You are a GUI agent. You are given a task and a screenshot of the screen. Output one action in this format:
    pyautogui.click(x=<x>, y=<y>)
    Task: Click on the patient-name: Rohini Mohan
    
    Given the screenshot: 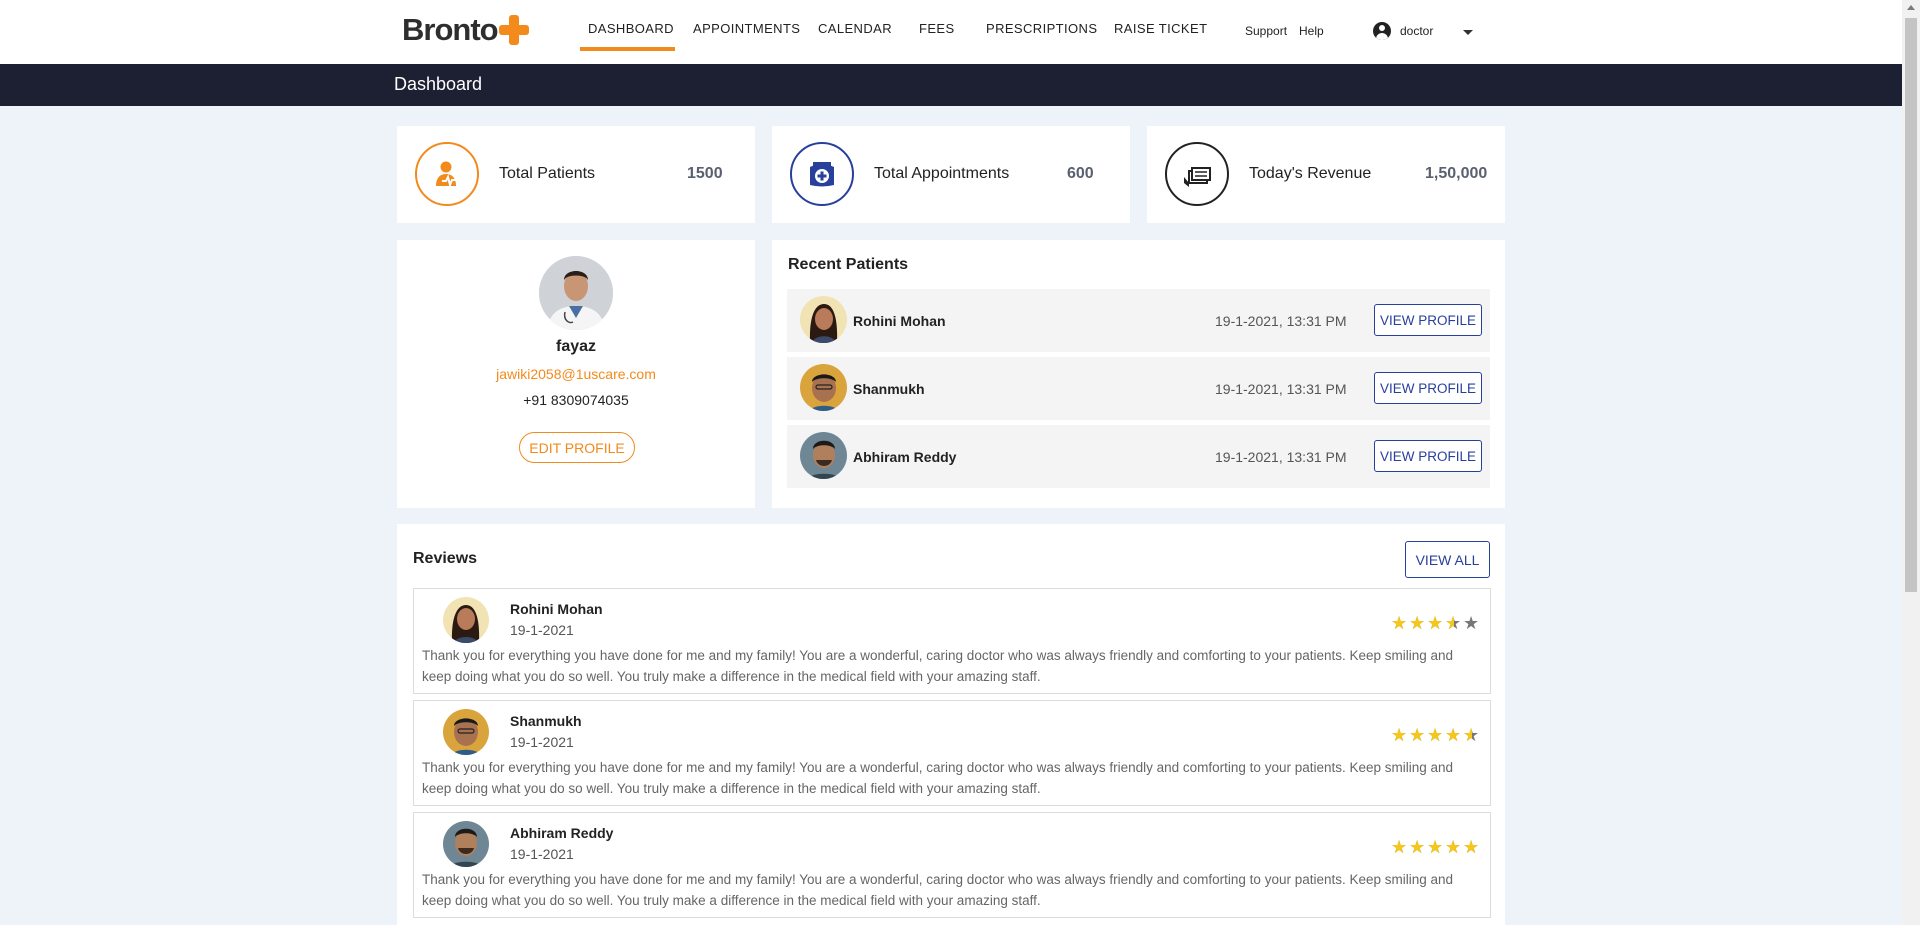 What is the action you would take?
    pyautogui.click(x=899, y=321)
    